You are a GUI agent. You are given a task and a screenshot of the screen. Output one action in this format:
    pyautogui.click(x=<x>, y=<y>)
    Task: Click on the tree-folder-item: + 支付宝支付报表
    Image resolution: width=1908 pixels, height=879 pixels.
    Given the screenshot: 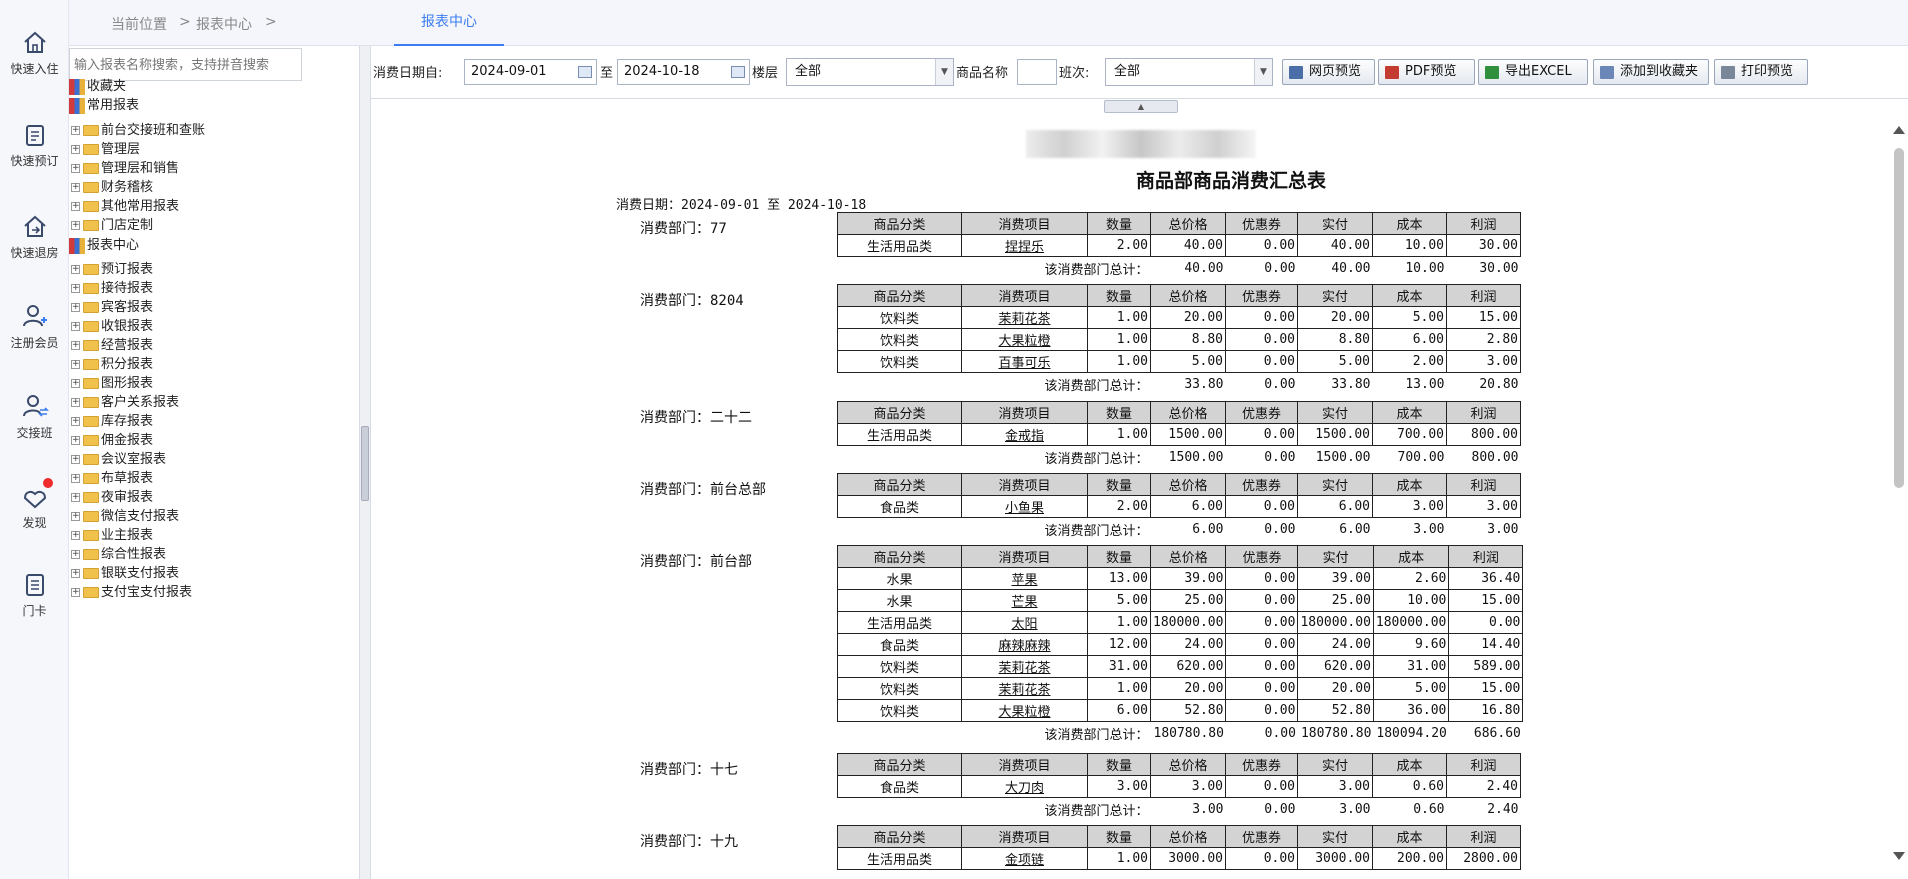 What is the action you would take?
    pyautogui.click(x=131, y=590)
    